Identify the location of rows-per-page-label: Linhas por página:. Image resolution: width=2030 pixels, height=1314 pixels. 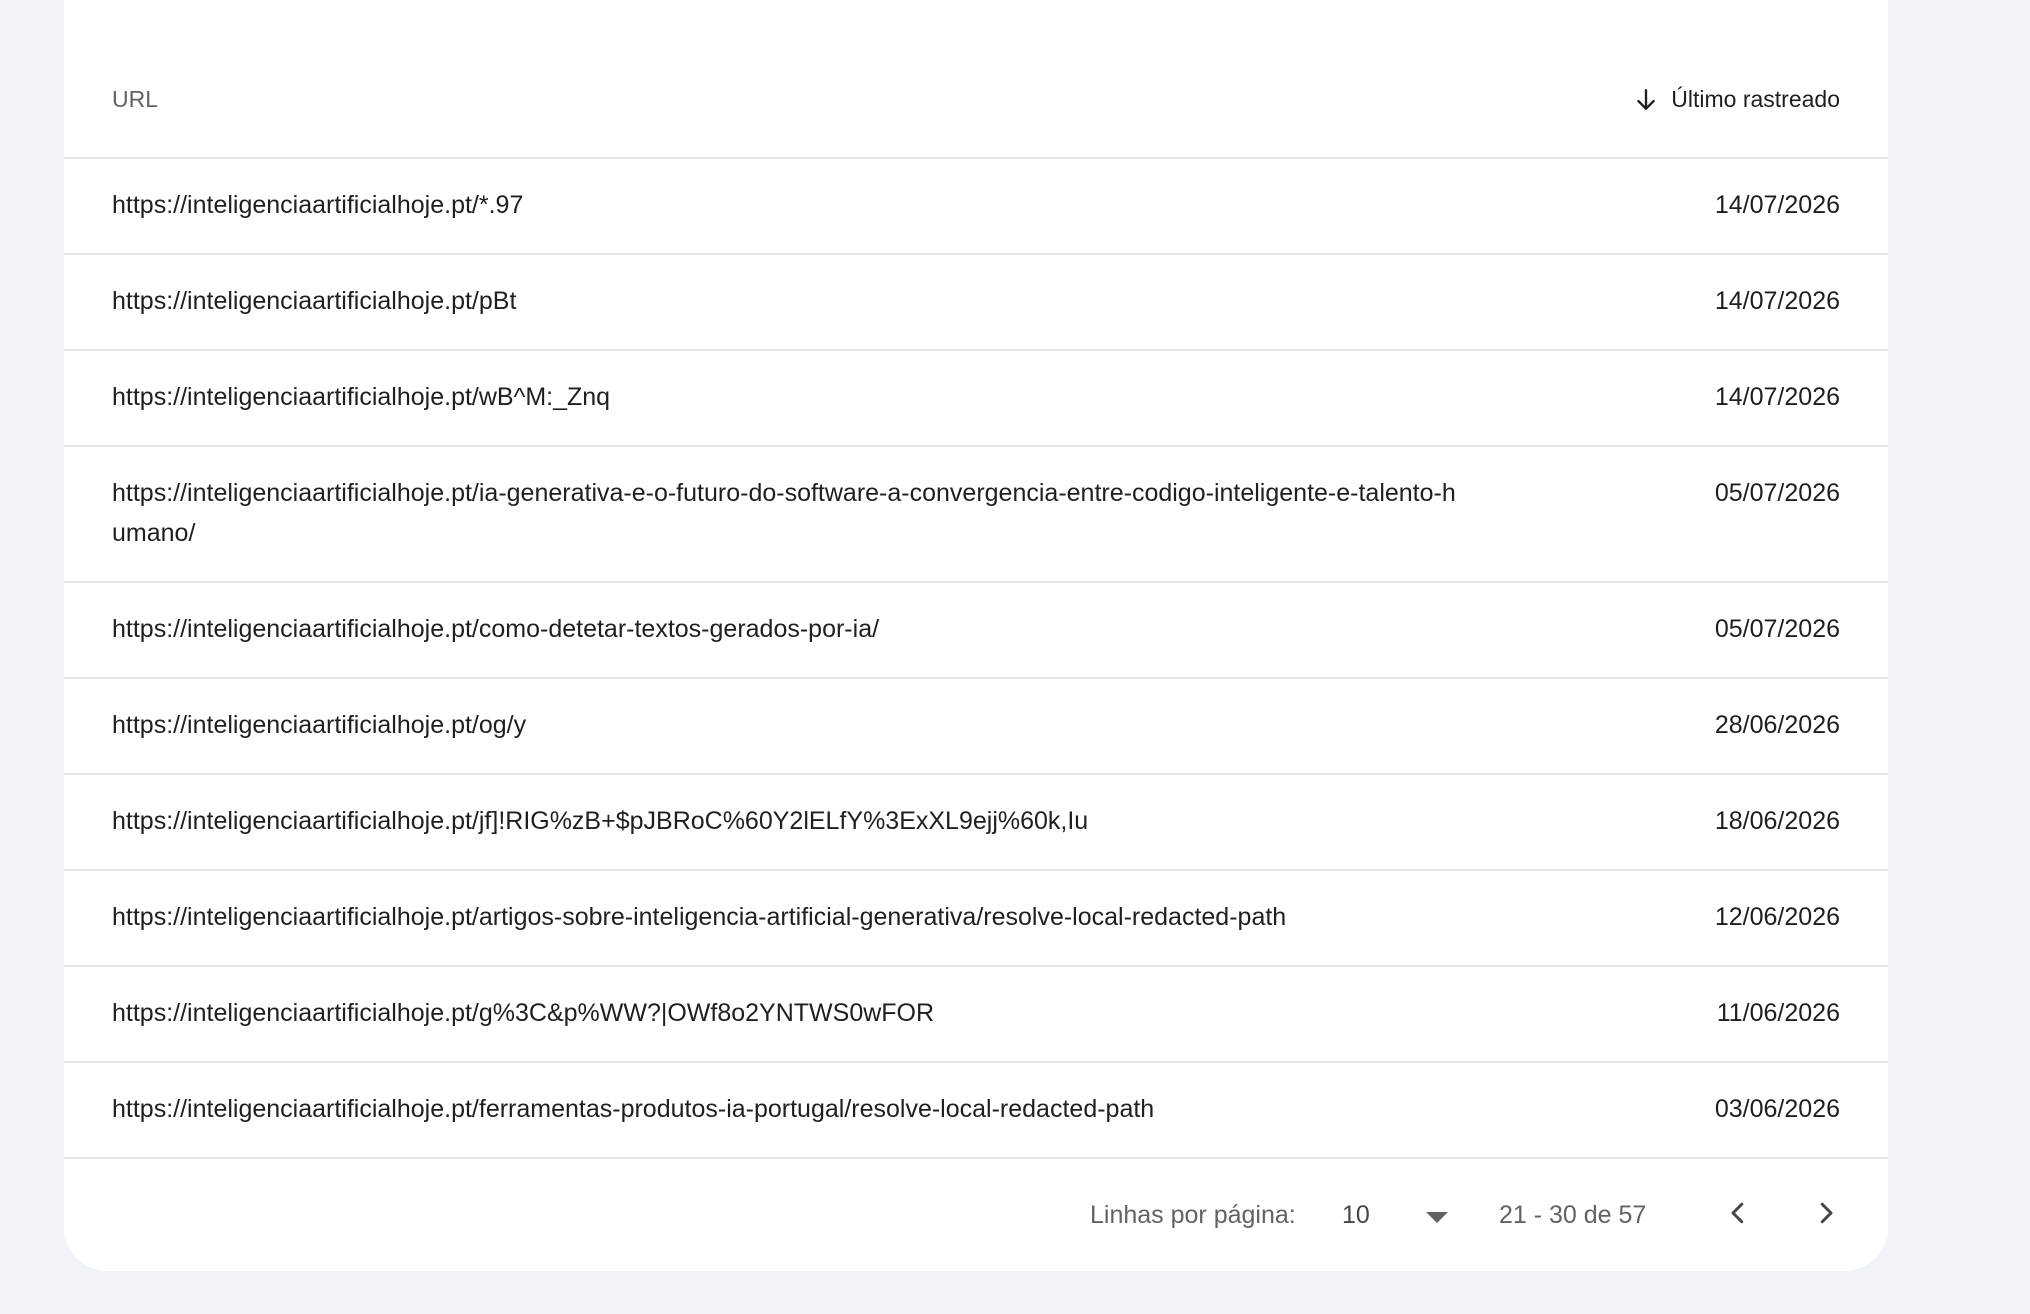
(1193, 1215).